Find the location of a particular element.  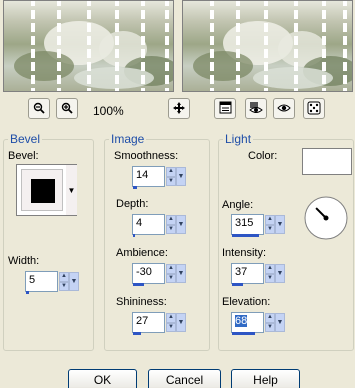

width-input: 5 is located at coordinates (41, 281).